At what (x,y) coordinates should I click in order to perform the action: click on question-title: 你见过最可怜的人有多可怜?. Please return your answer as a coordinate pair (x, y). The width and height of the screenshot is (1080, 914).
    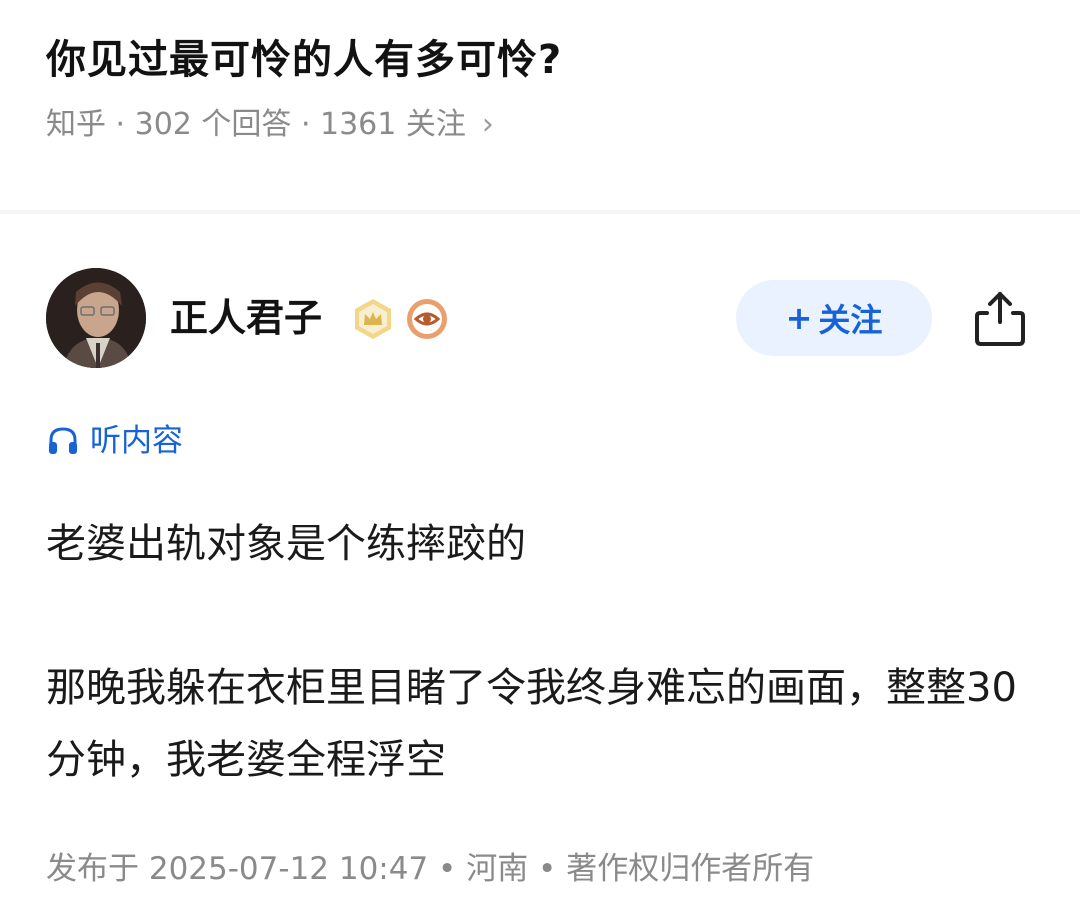
    Looking at the image, I should click on (541, 60).